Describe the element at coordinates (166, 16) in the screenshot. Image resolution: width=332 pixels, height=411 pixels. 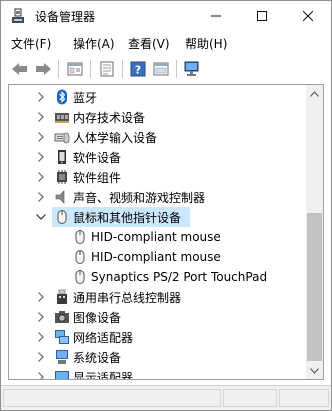
I see `title-bar: 设备管理器` at that location.